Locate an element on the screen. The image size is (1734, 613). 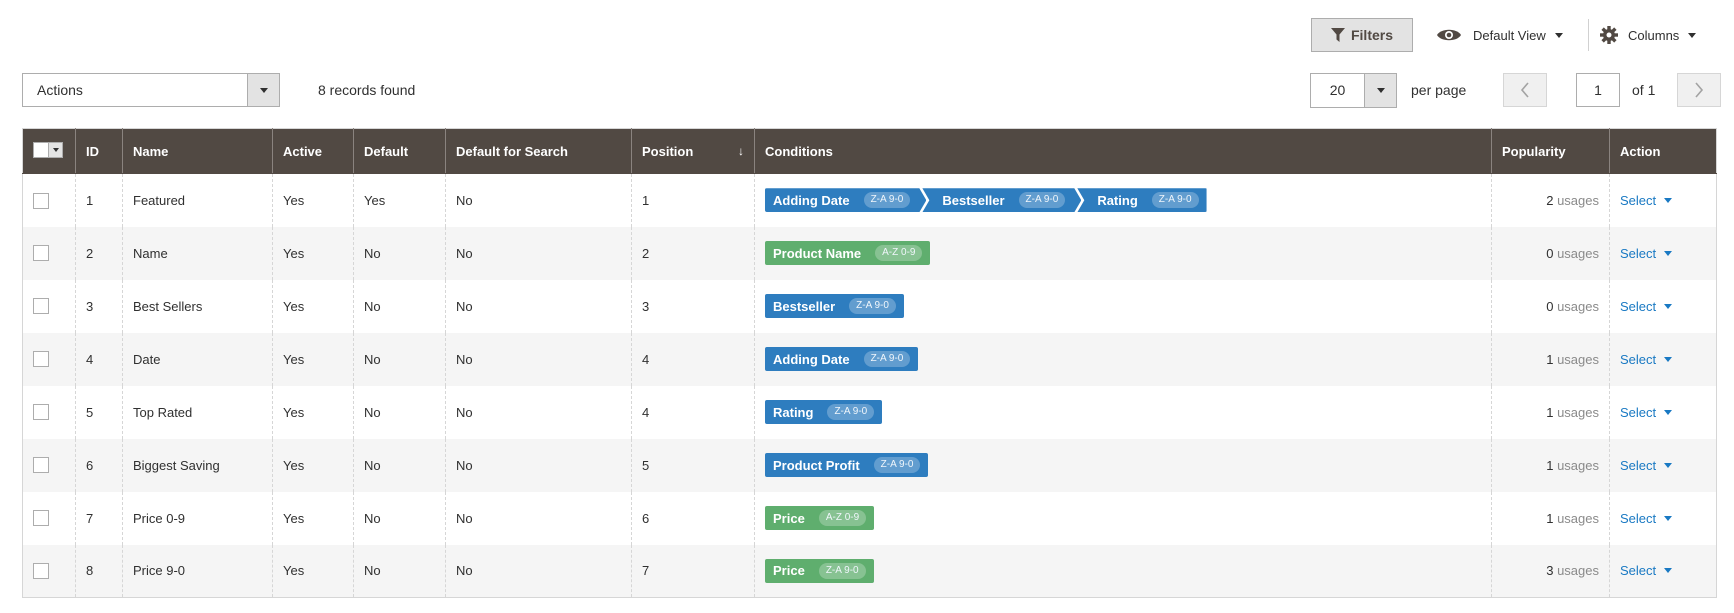
position-header-label: Position is located at coordinates (668, 151).